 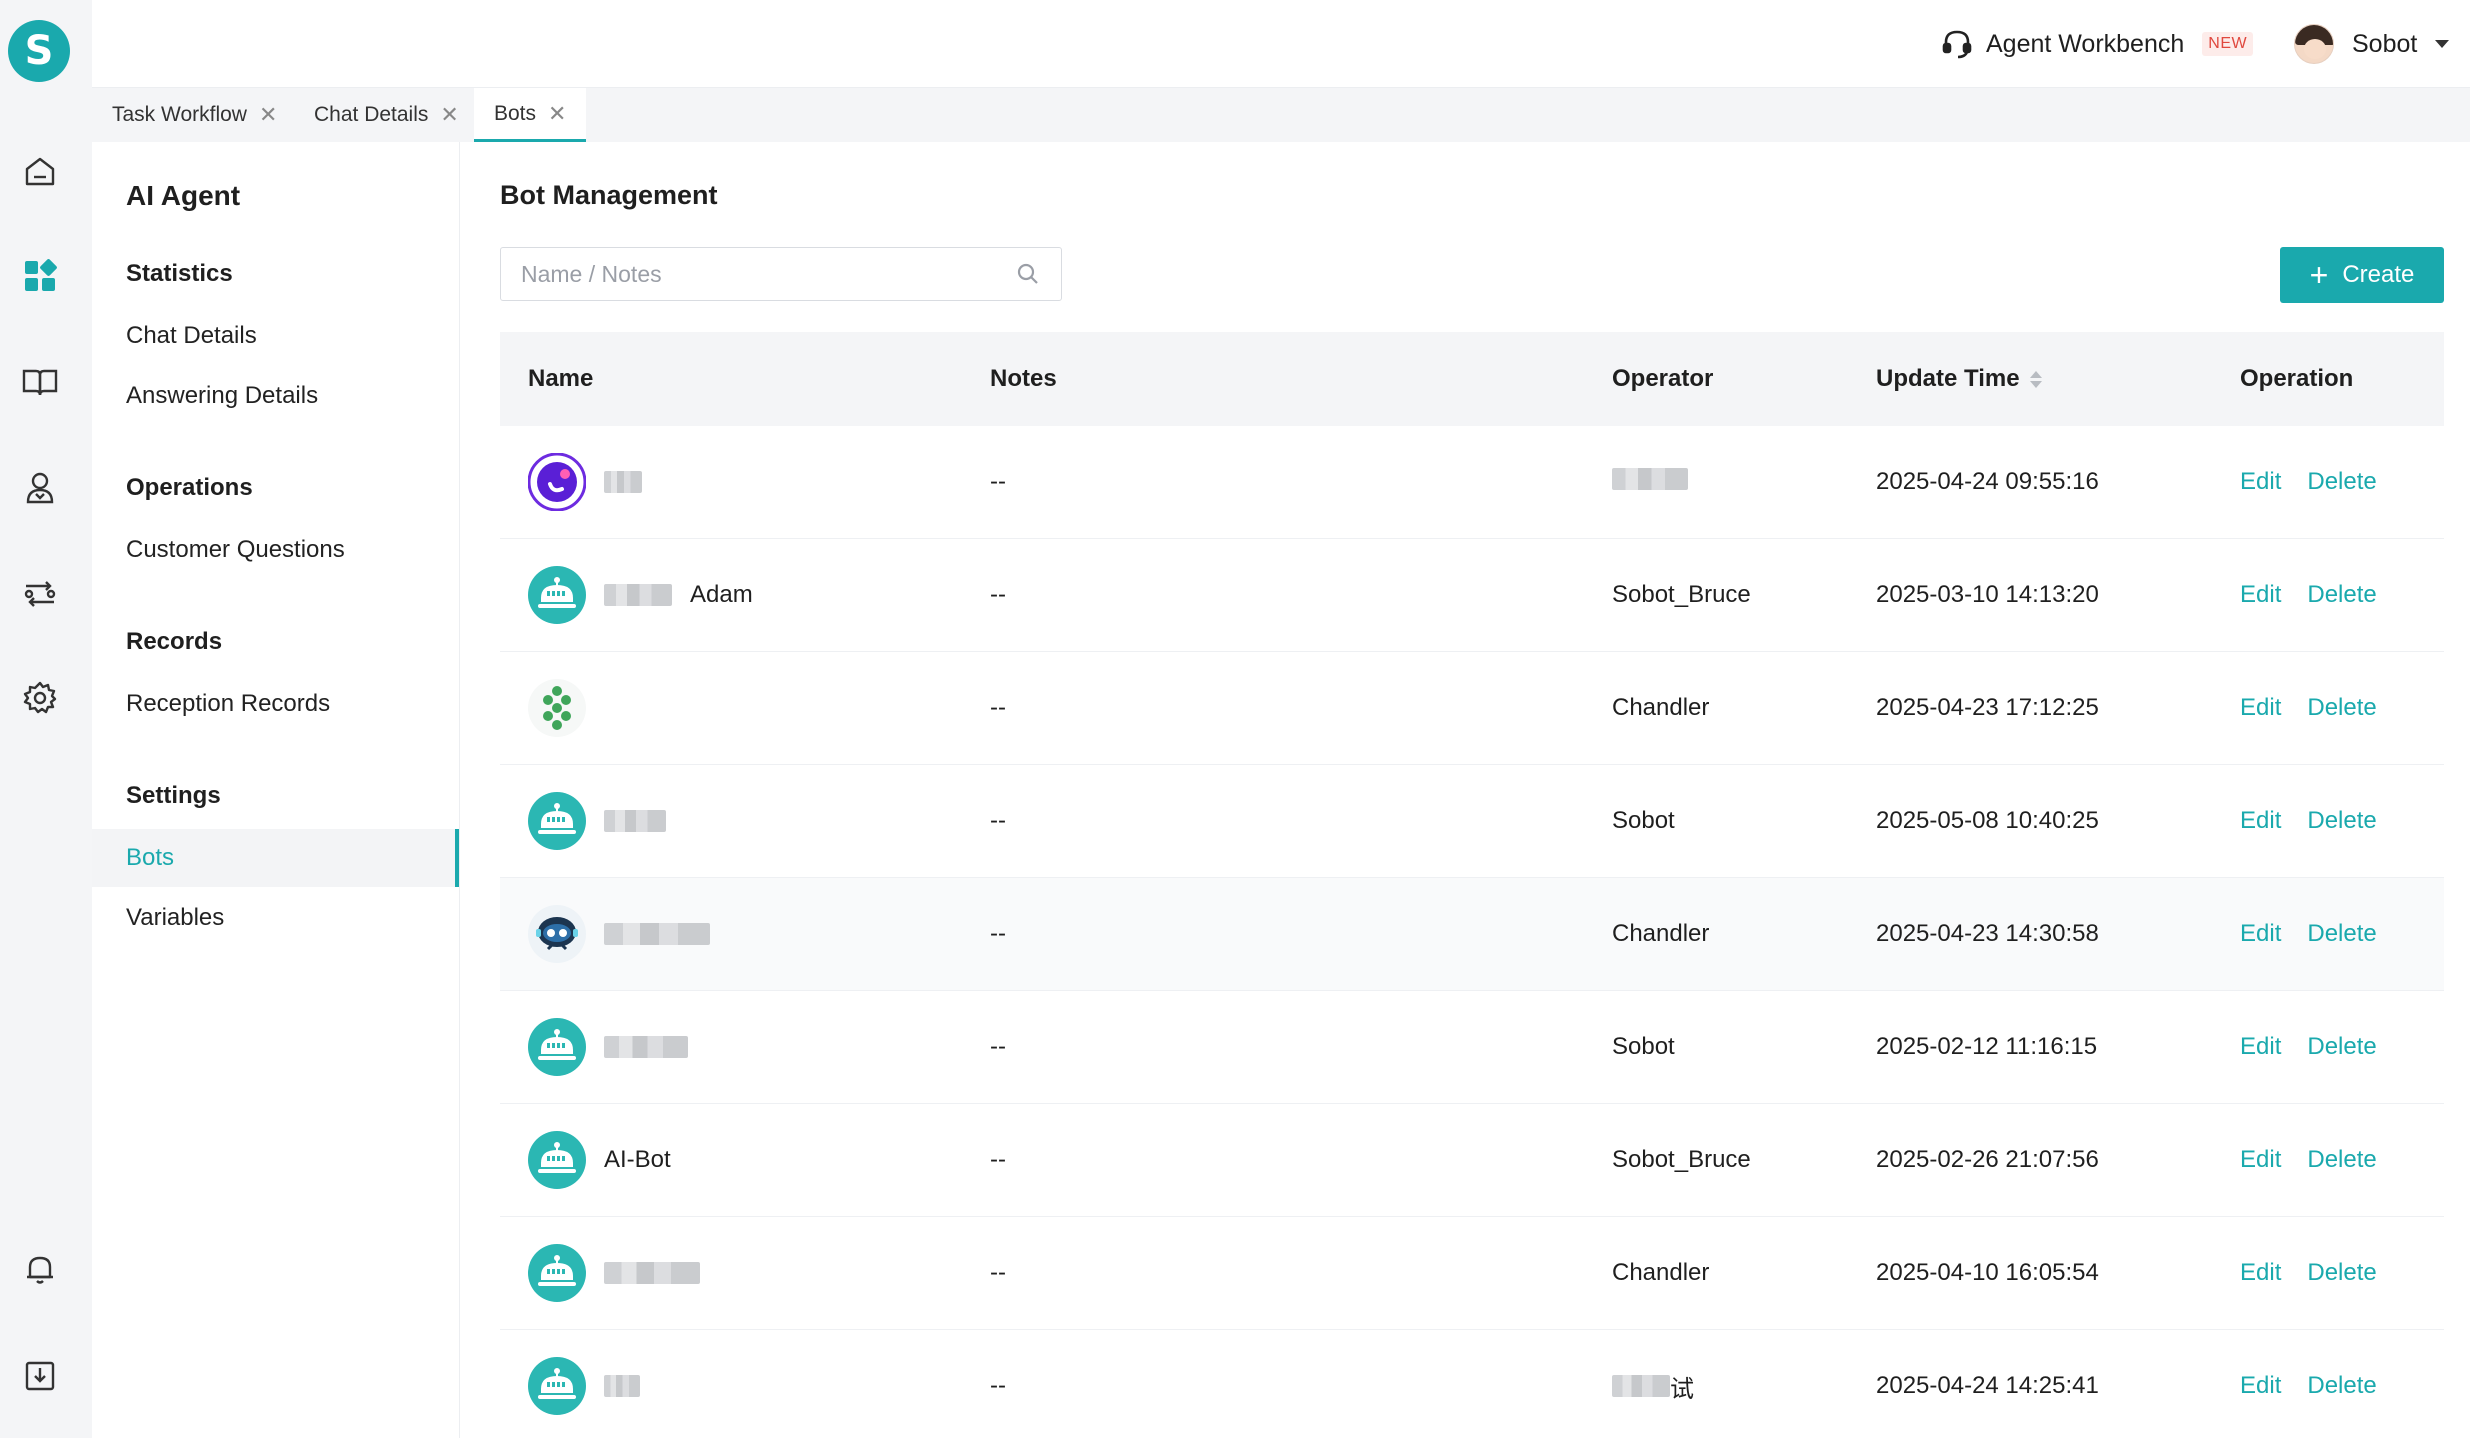 What do you see at coordinates (1987, 1272) in the screenshot?
I see `bot-update-time: 2025-04-10 16:05:54` at bounding box center [1987, 1272].